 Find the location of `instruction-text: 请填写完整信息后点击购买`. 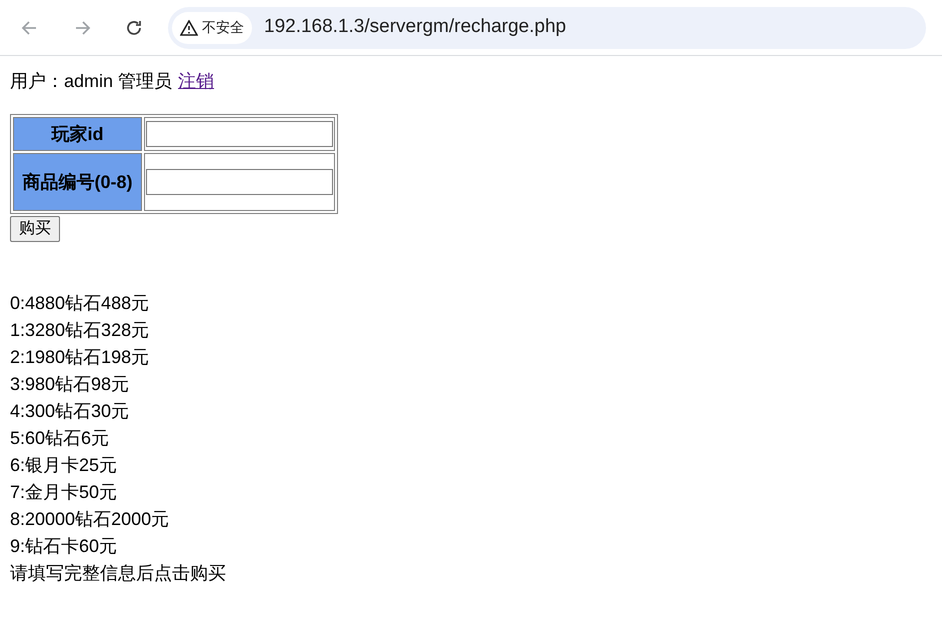

instruction-text: 请填写完整信息后点击购买 is located at coordinates (118, 573).